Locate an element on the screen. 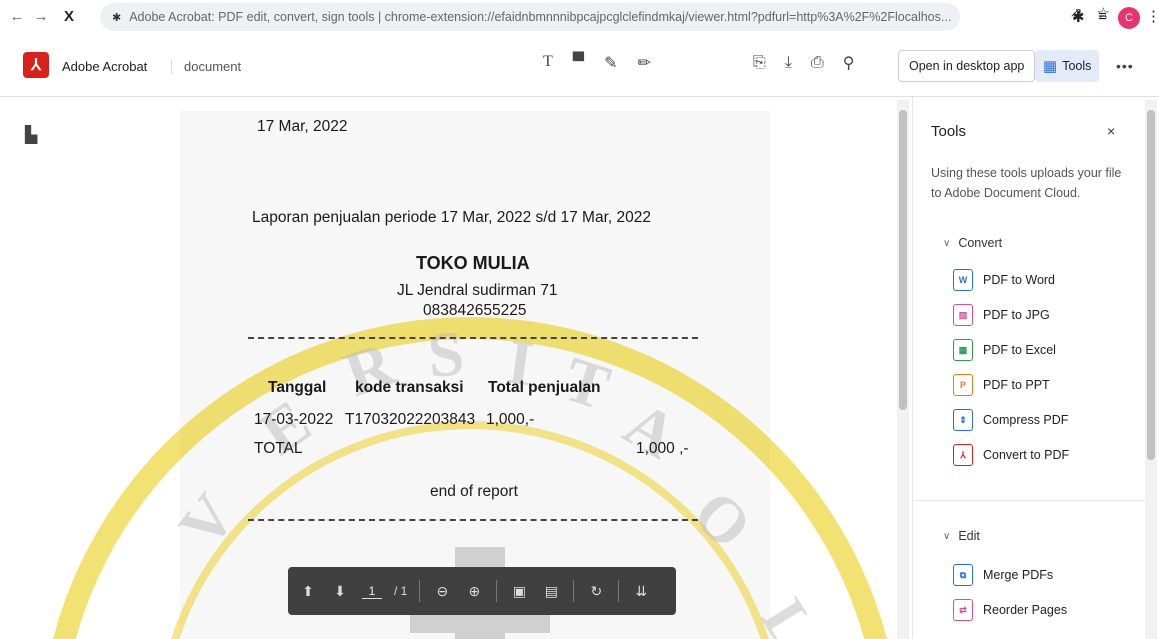 The image size is (1159, 639). download-icon: ⤓ is located at coordinates (788, 63).